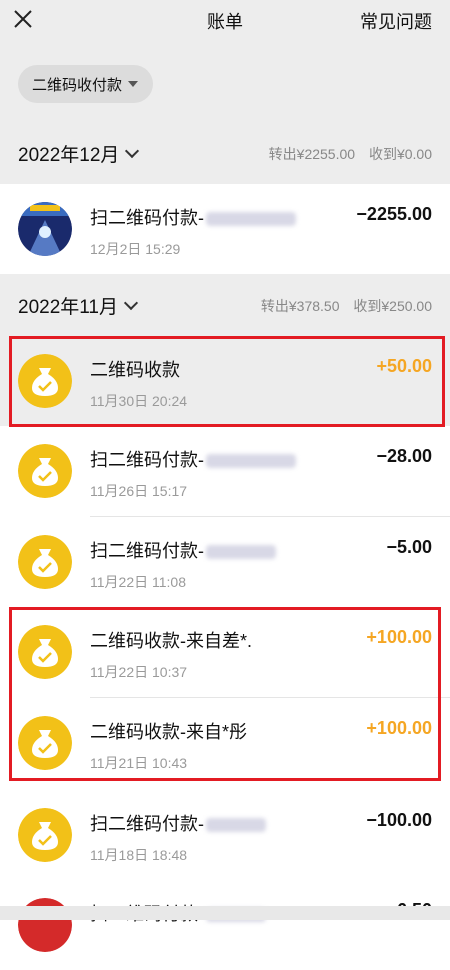 The image size is (450, 970). Describe the element at coordinates (133, 84) in the screenshot. I see `dropdown-triangle-icon` at that location.